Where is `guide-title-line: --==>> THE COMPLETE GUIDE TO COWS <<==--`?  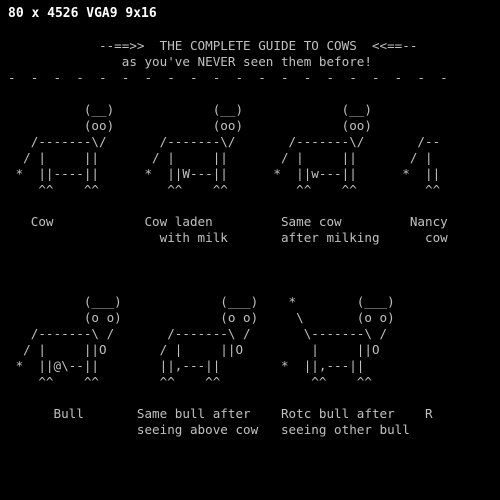 guide-title-line: --==>> THE COMPLETE GUIDE TO COWS <<==-- is located at coordinates (213, 45).